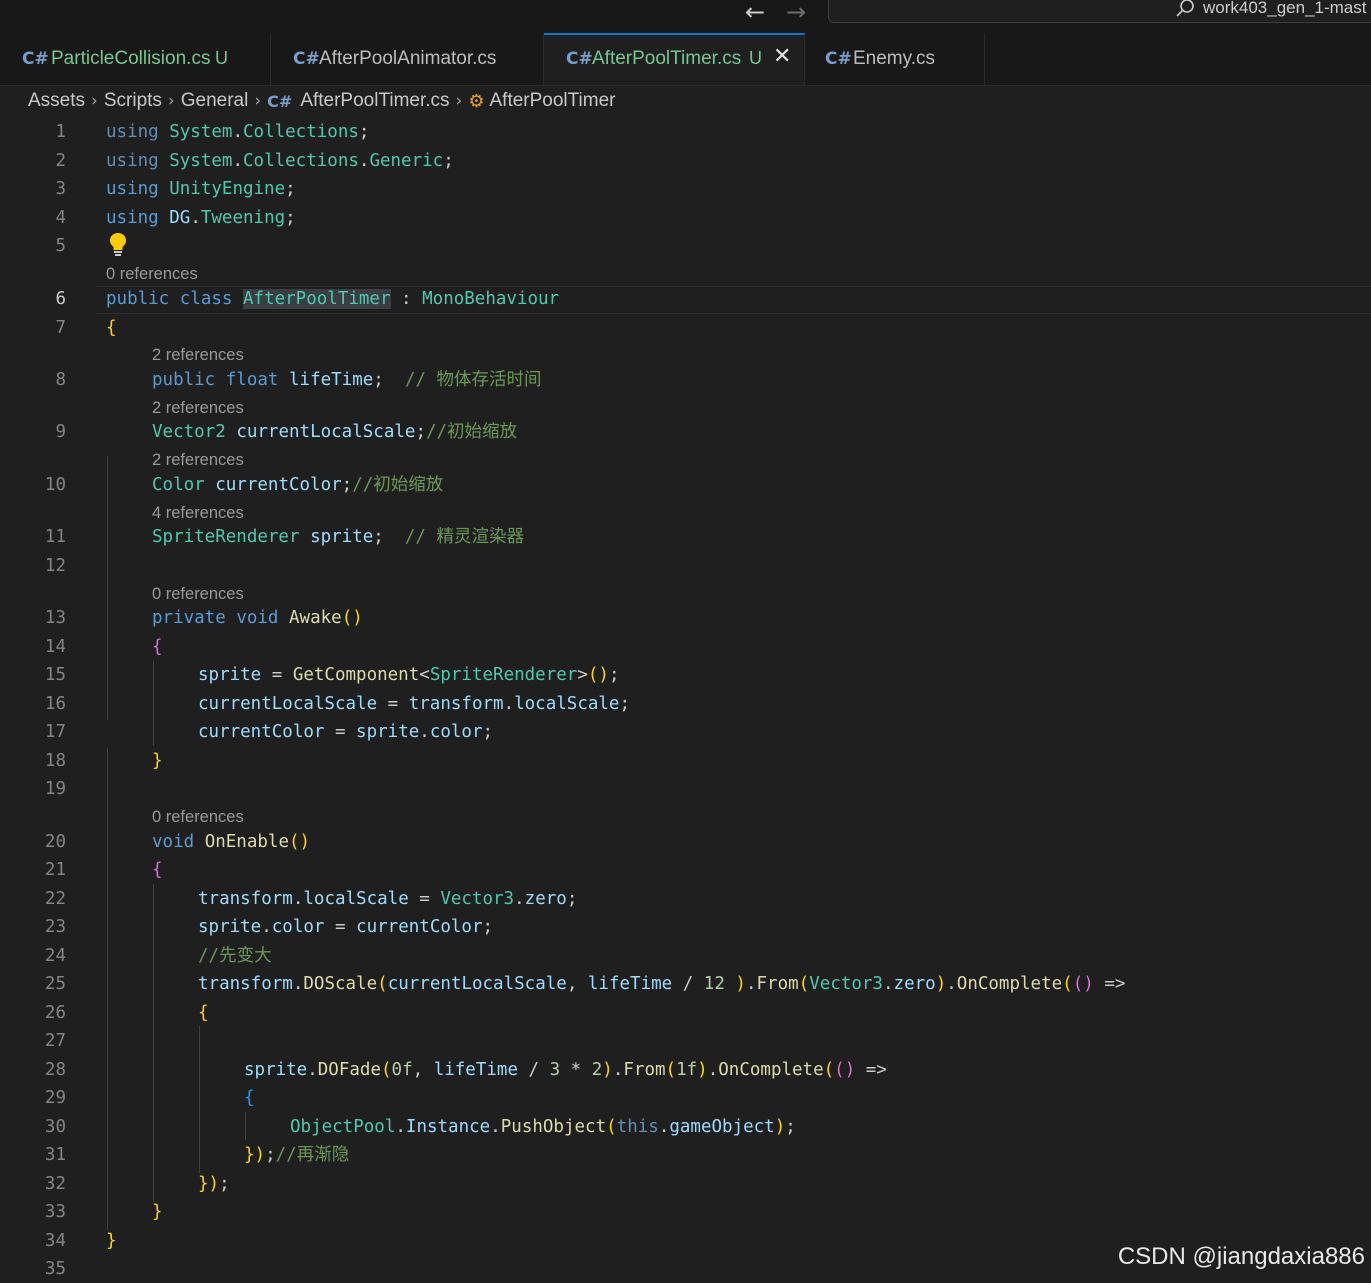  Describe the element at coordinates (60, 161) in the screenshot. I see `line-number: 2` at that location.